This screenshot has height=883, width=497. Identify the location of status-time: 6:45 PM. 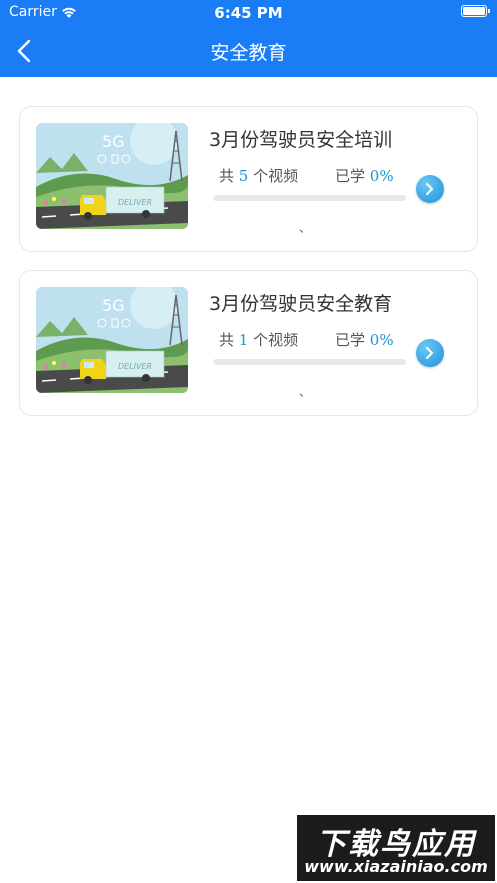
(248, 13).